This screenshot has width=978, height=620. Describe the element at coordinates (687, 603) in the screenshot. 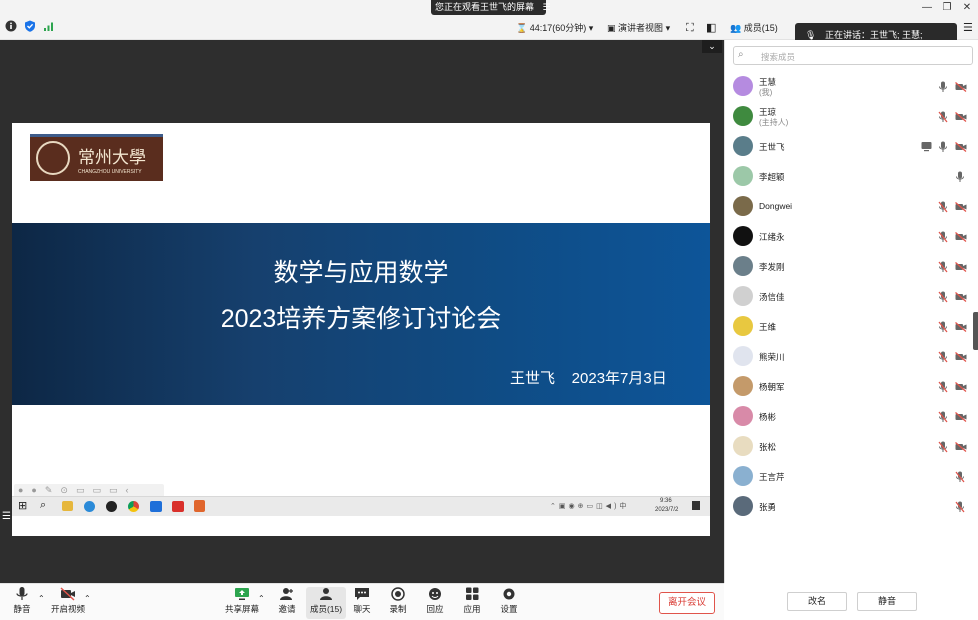

I see `leave-meeting-button: 离开会议` at that location.